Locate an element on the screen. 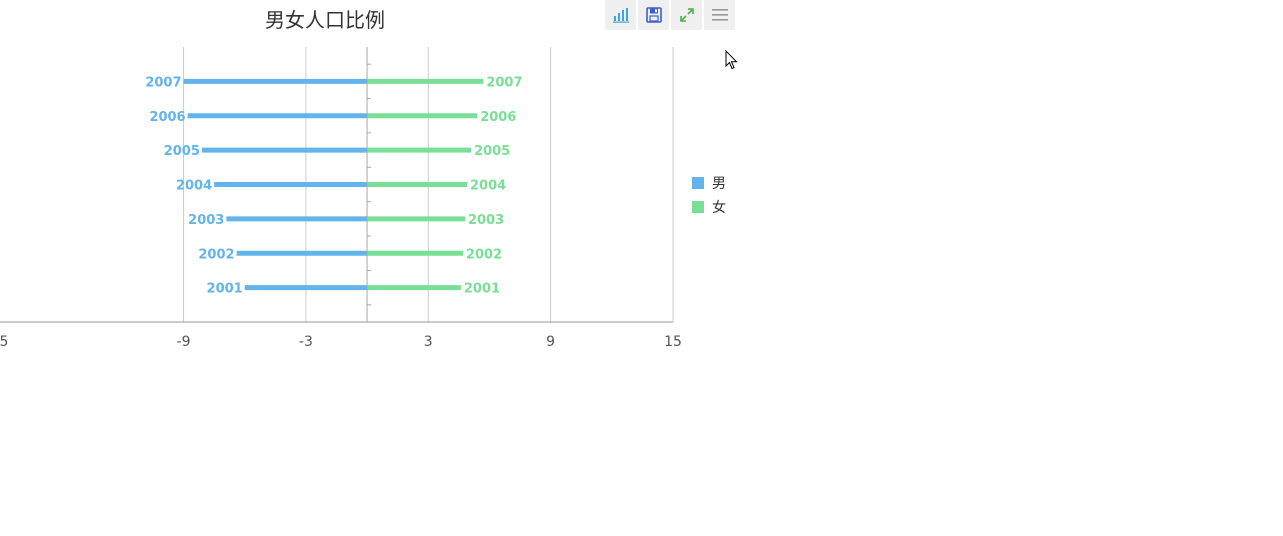  legend-item-female: 女 is located at coordinates (709, 207).